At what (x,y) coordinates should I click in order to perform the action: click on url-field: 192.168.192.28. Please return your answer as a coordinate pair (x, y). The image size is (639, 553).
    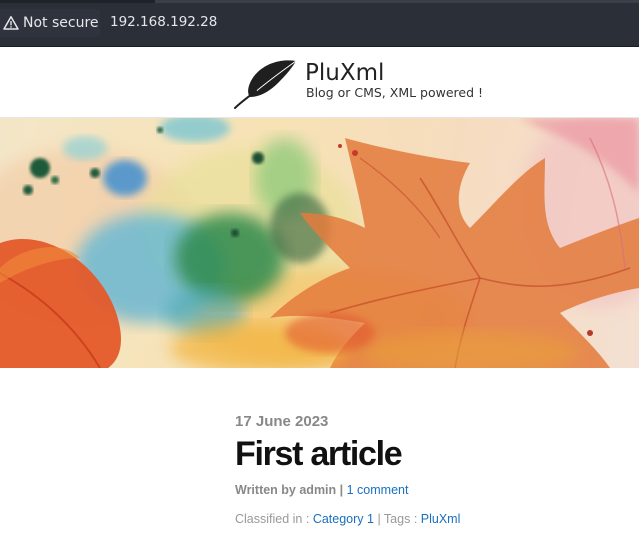
    Looking at the image, I should click on (163, 22).